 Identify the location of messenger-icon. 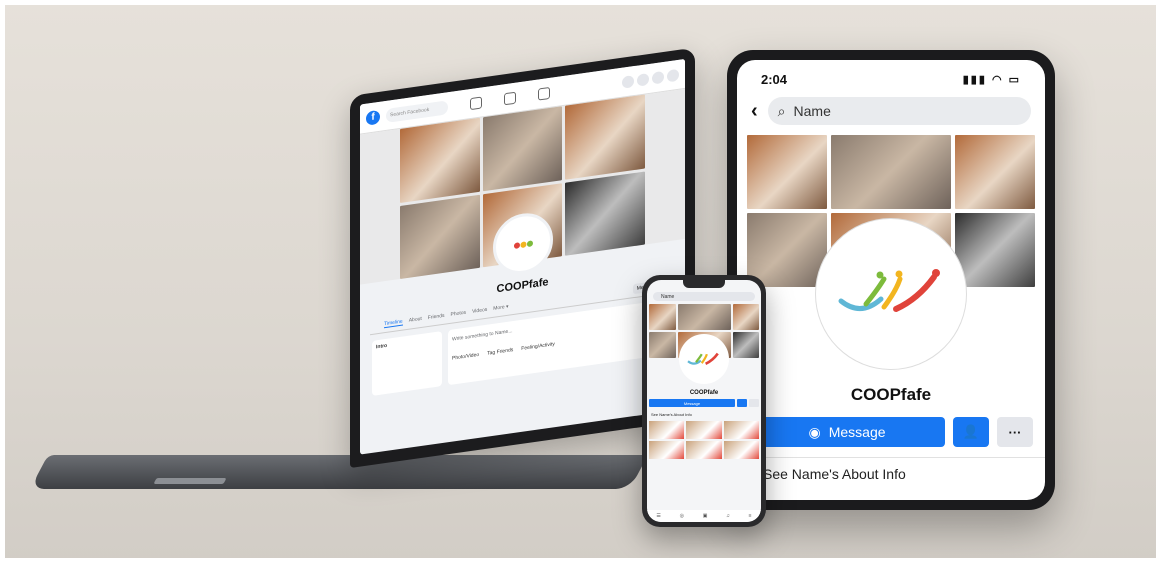
(643, 79).